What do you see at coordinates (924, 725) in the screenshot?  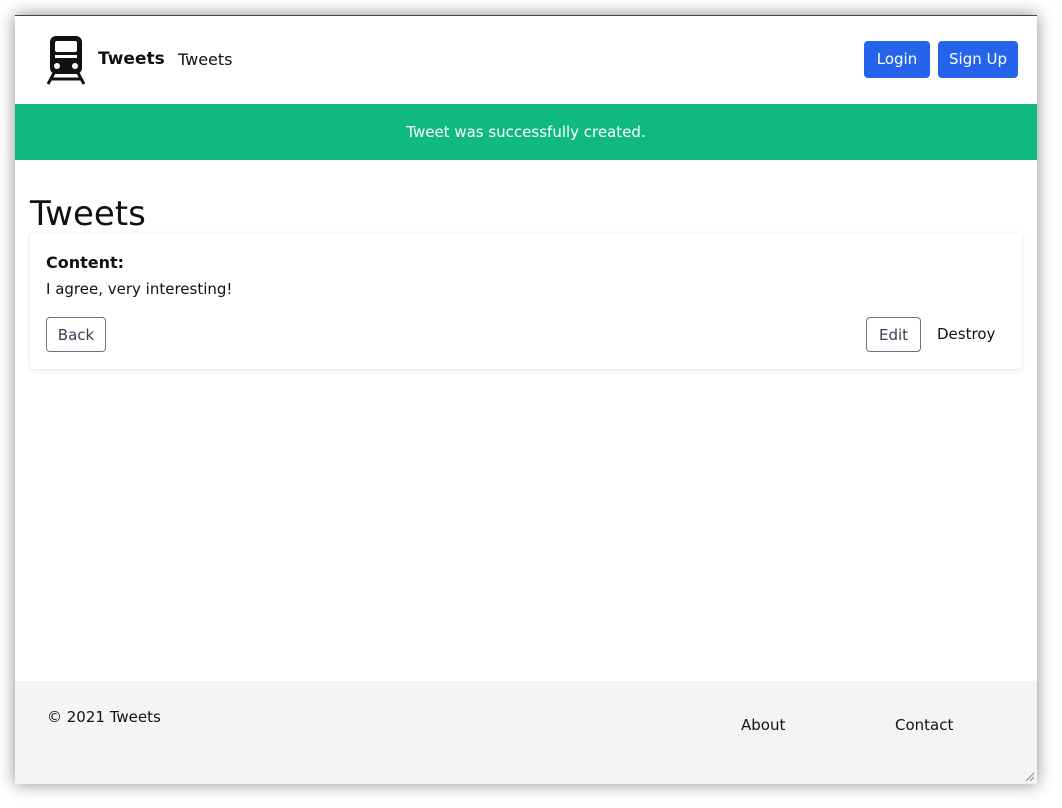 I see `footer-link-contact: Contact` at bounding box center [924, 725].